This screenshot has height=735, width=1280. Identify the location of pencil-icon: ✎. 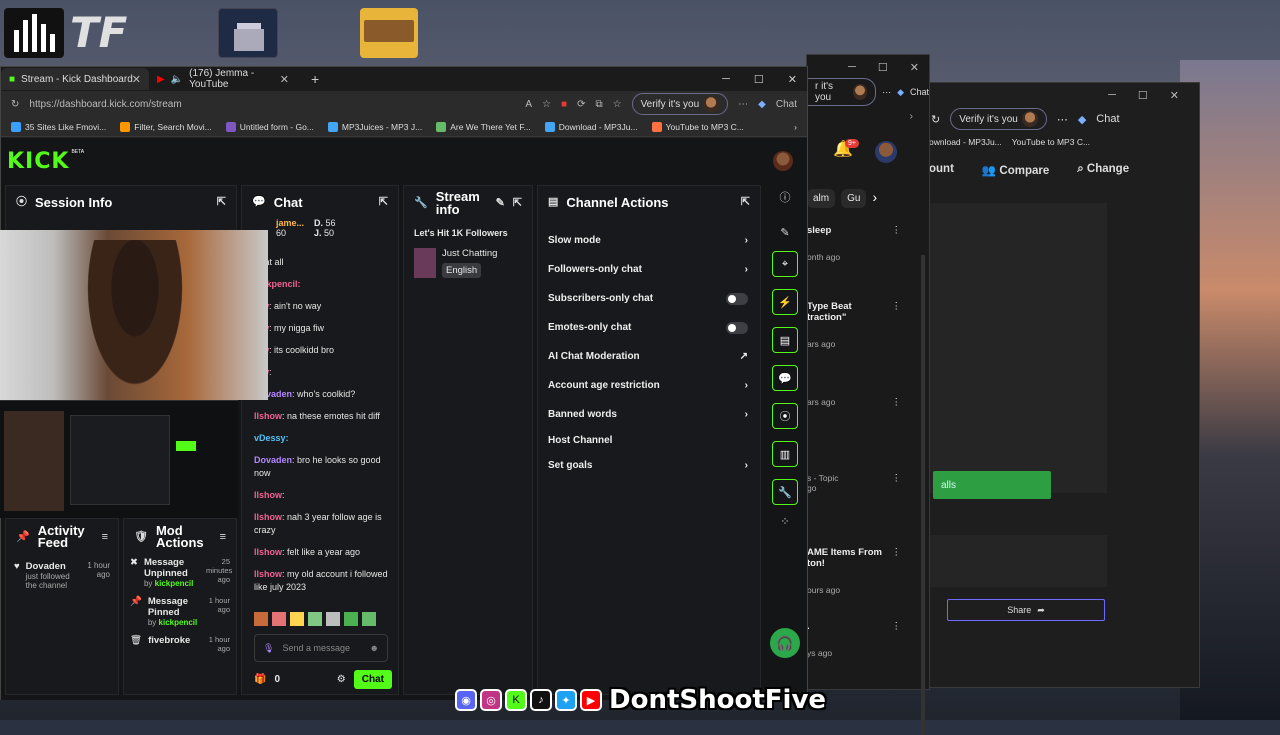
(784, 233).